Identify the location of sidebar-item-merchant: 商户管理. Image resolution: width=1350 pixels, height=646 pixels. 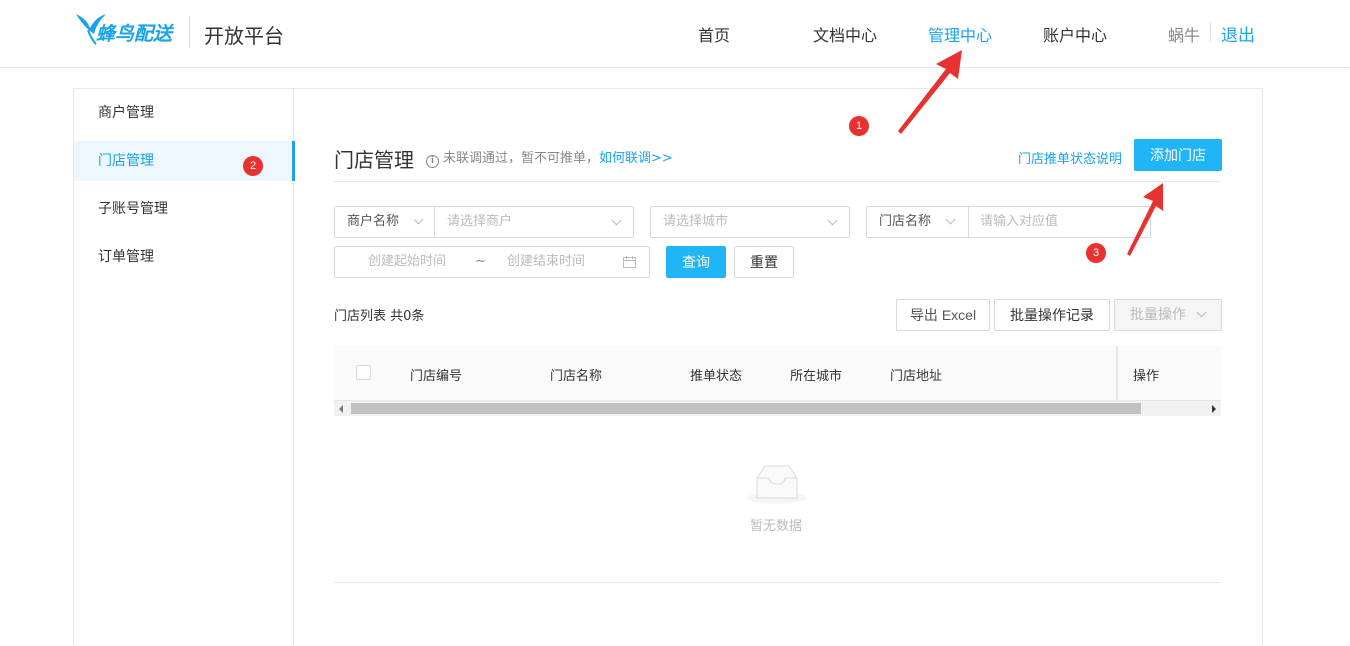
(184, 113).